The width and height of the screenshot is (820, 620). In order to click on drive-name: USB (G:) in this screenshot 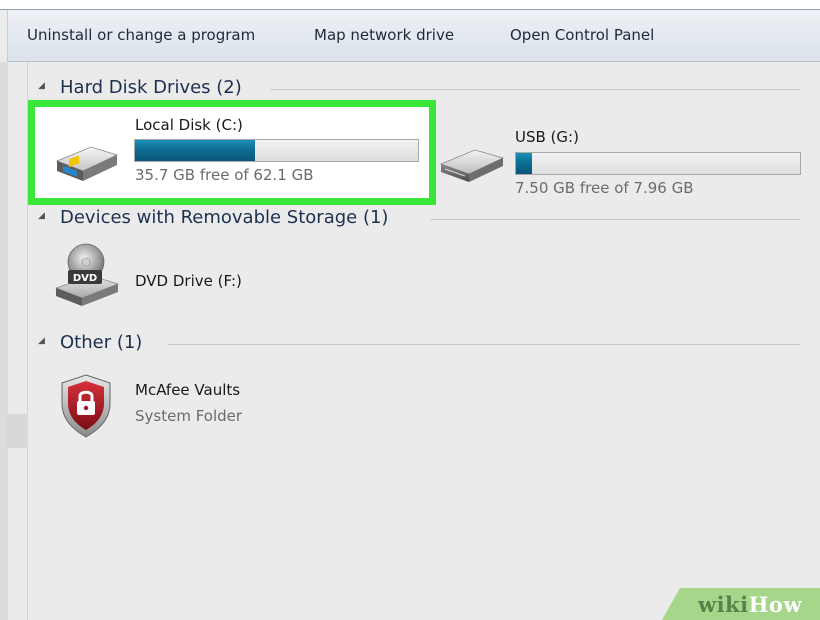, I will do `click(547, 137)`.